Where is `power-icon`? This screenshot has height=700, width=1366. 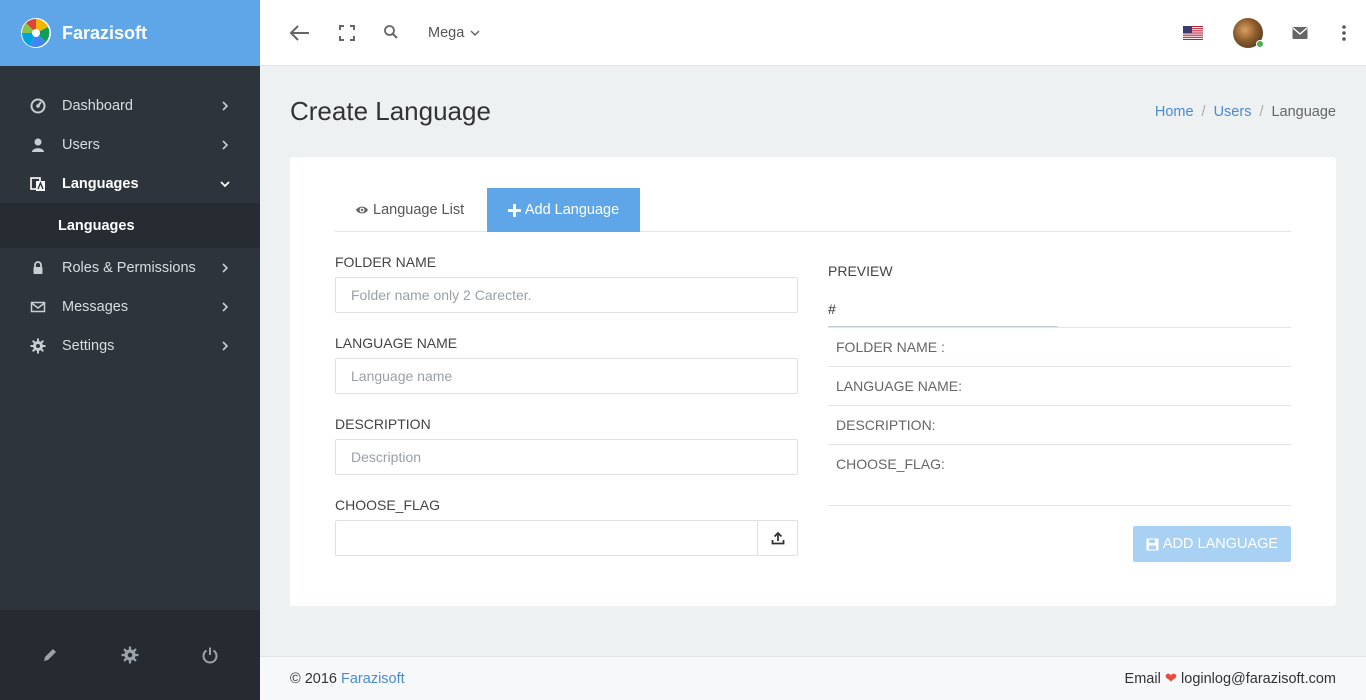
power-icon is located at coordinates (210, 655).